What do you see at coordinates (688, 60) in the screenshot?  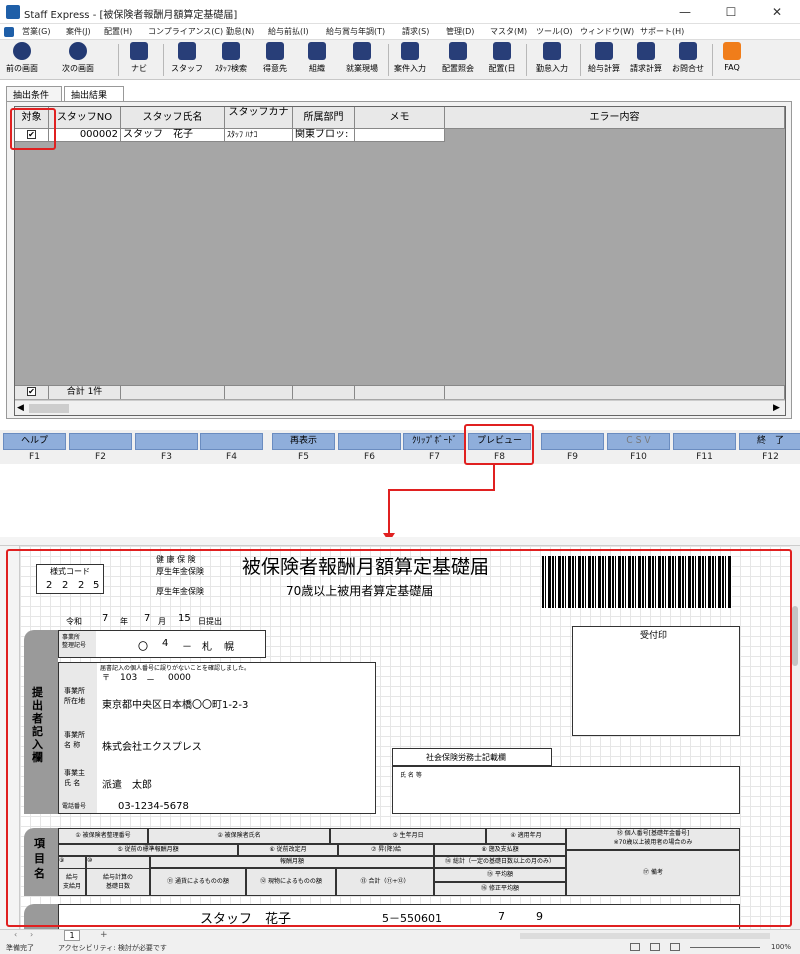 I see `inquiry-button: お問合せ` at bounding box center [688, 60].